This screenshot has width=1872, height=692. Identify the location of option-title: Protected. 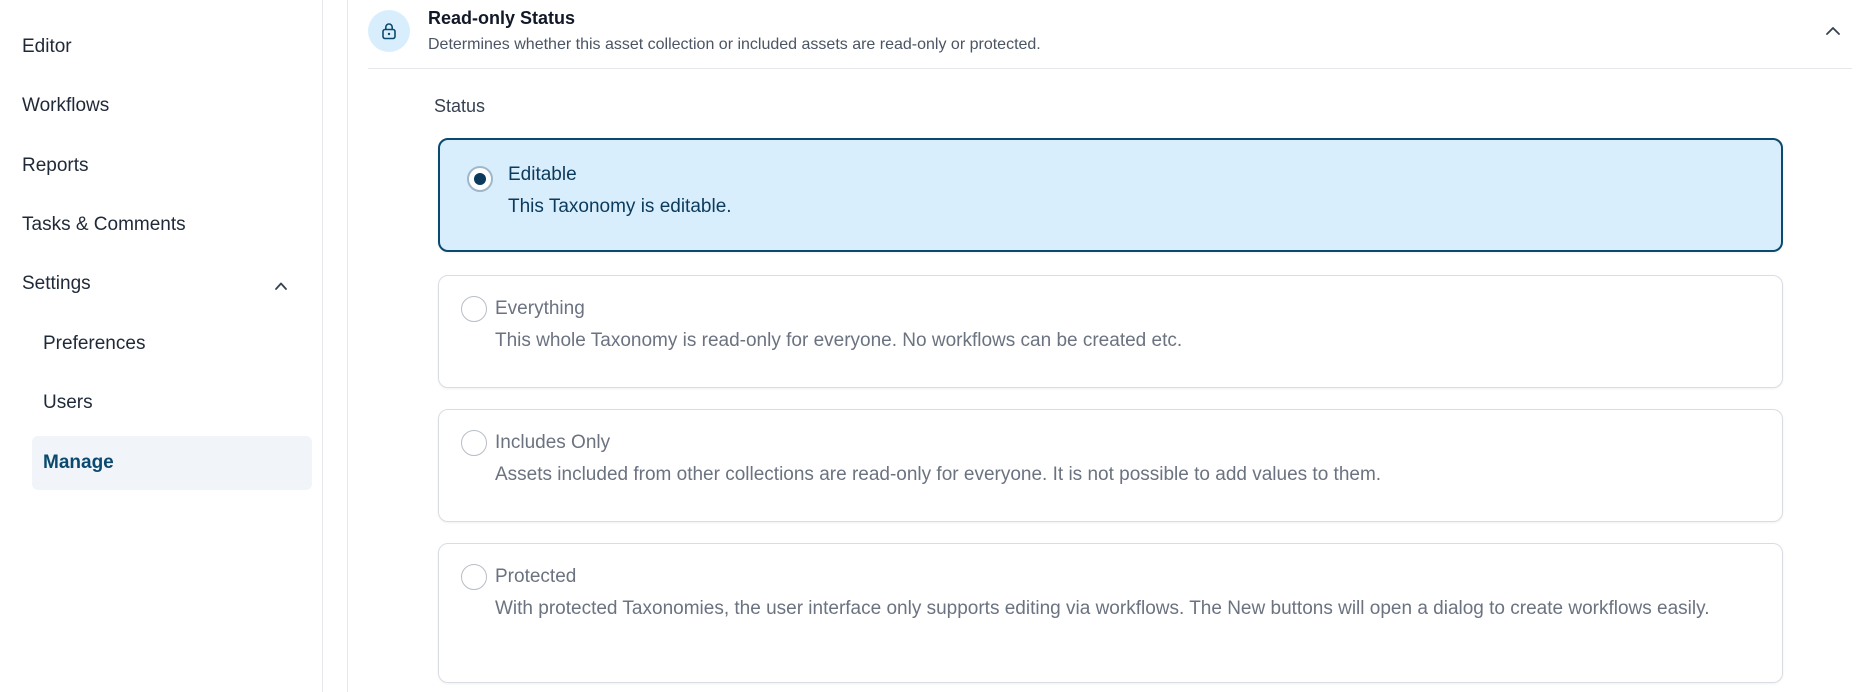
(536, 576).